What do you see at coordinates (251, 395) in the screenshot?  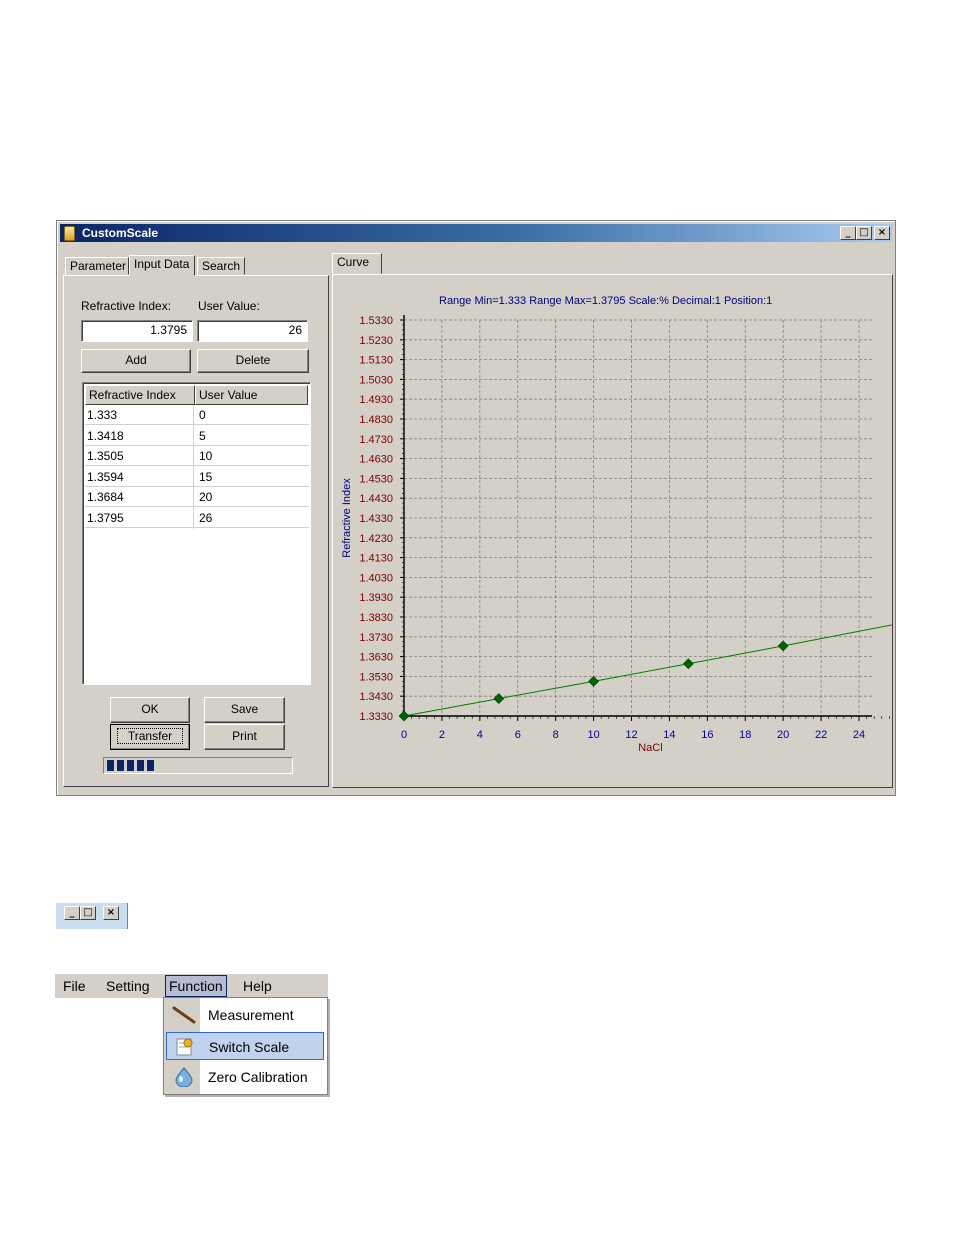 I see `column-header-user-value: User Value` at bounding box center [251, 395].